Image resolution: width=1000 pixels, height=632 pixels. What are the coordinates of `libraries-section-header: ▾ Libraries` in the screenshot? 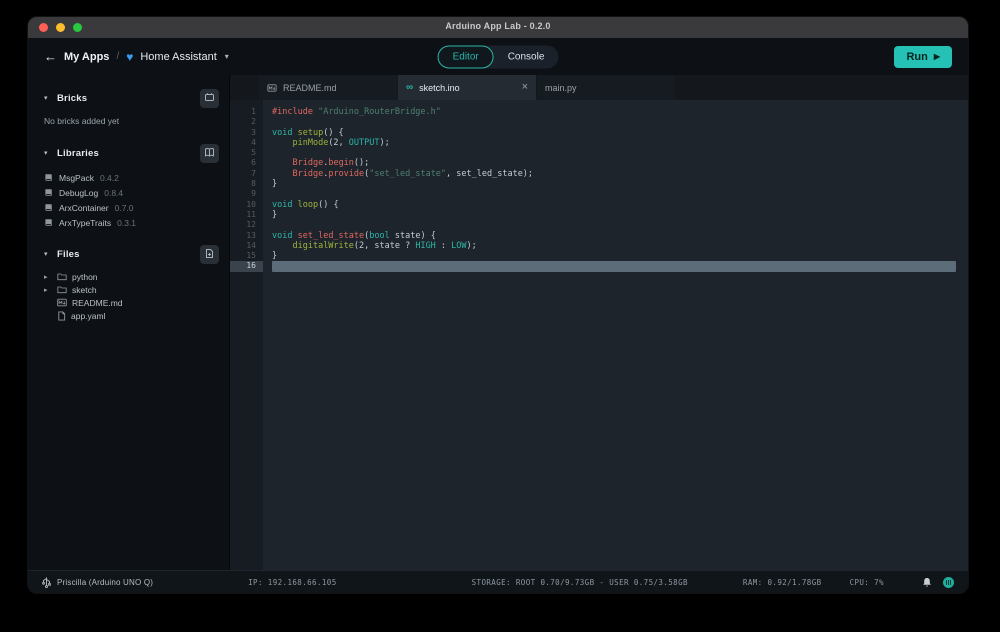 It's located at (131, 153).